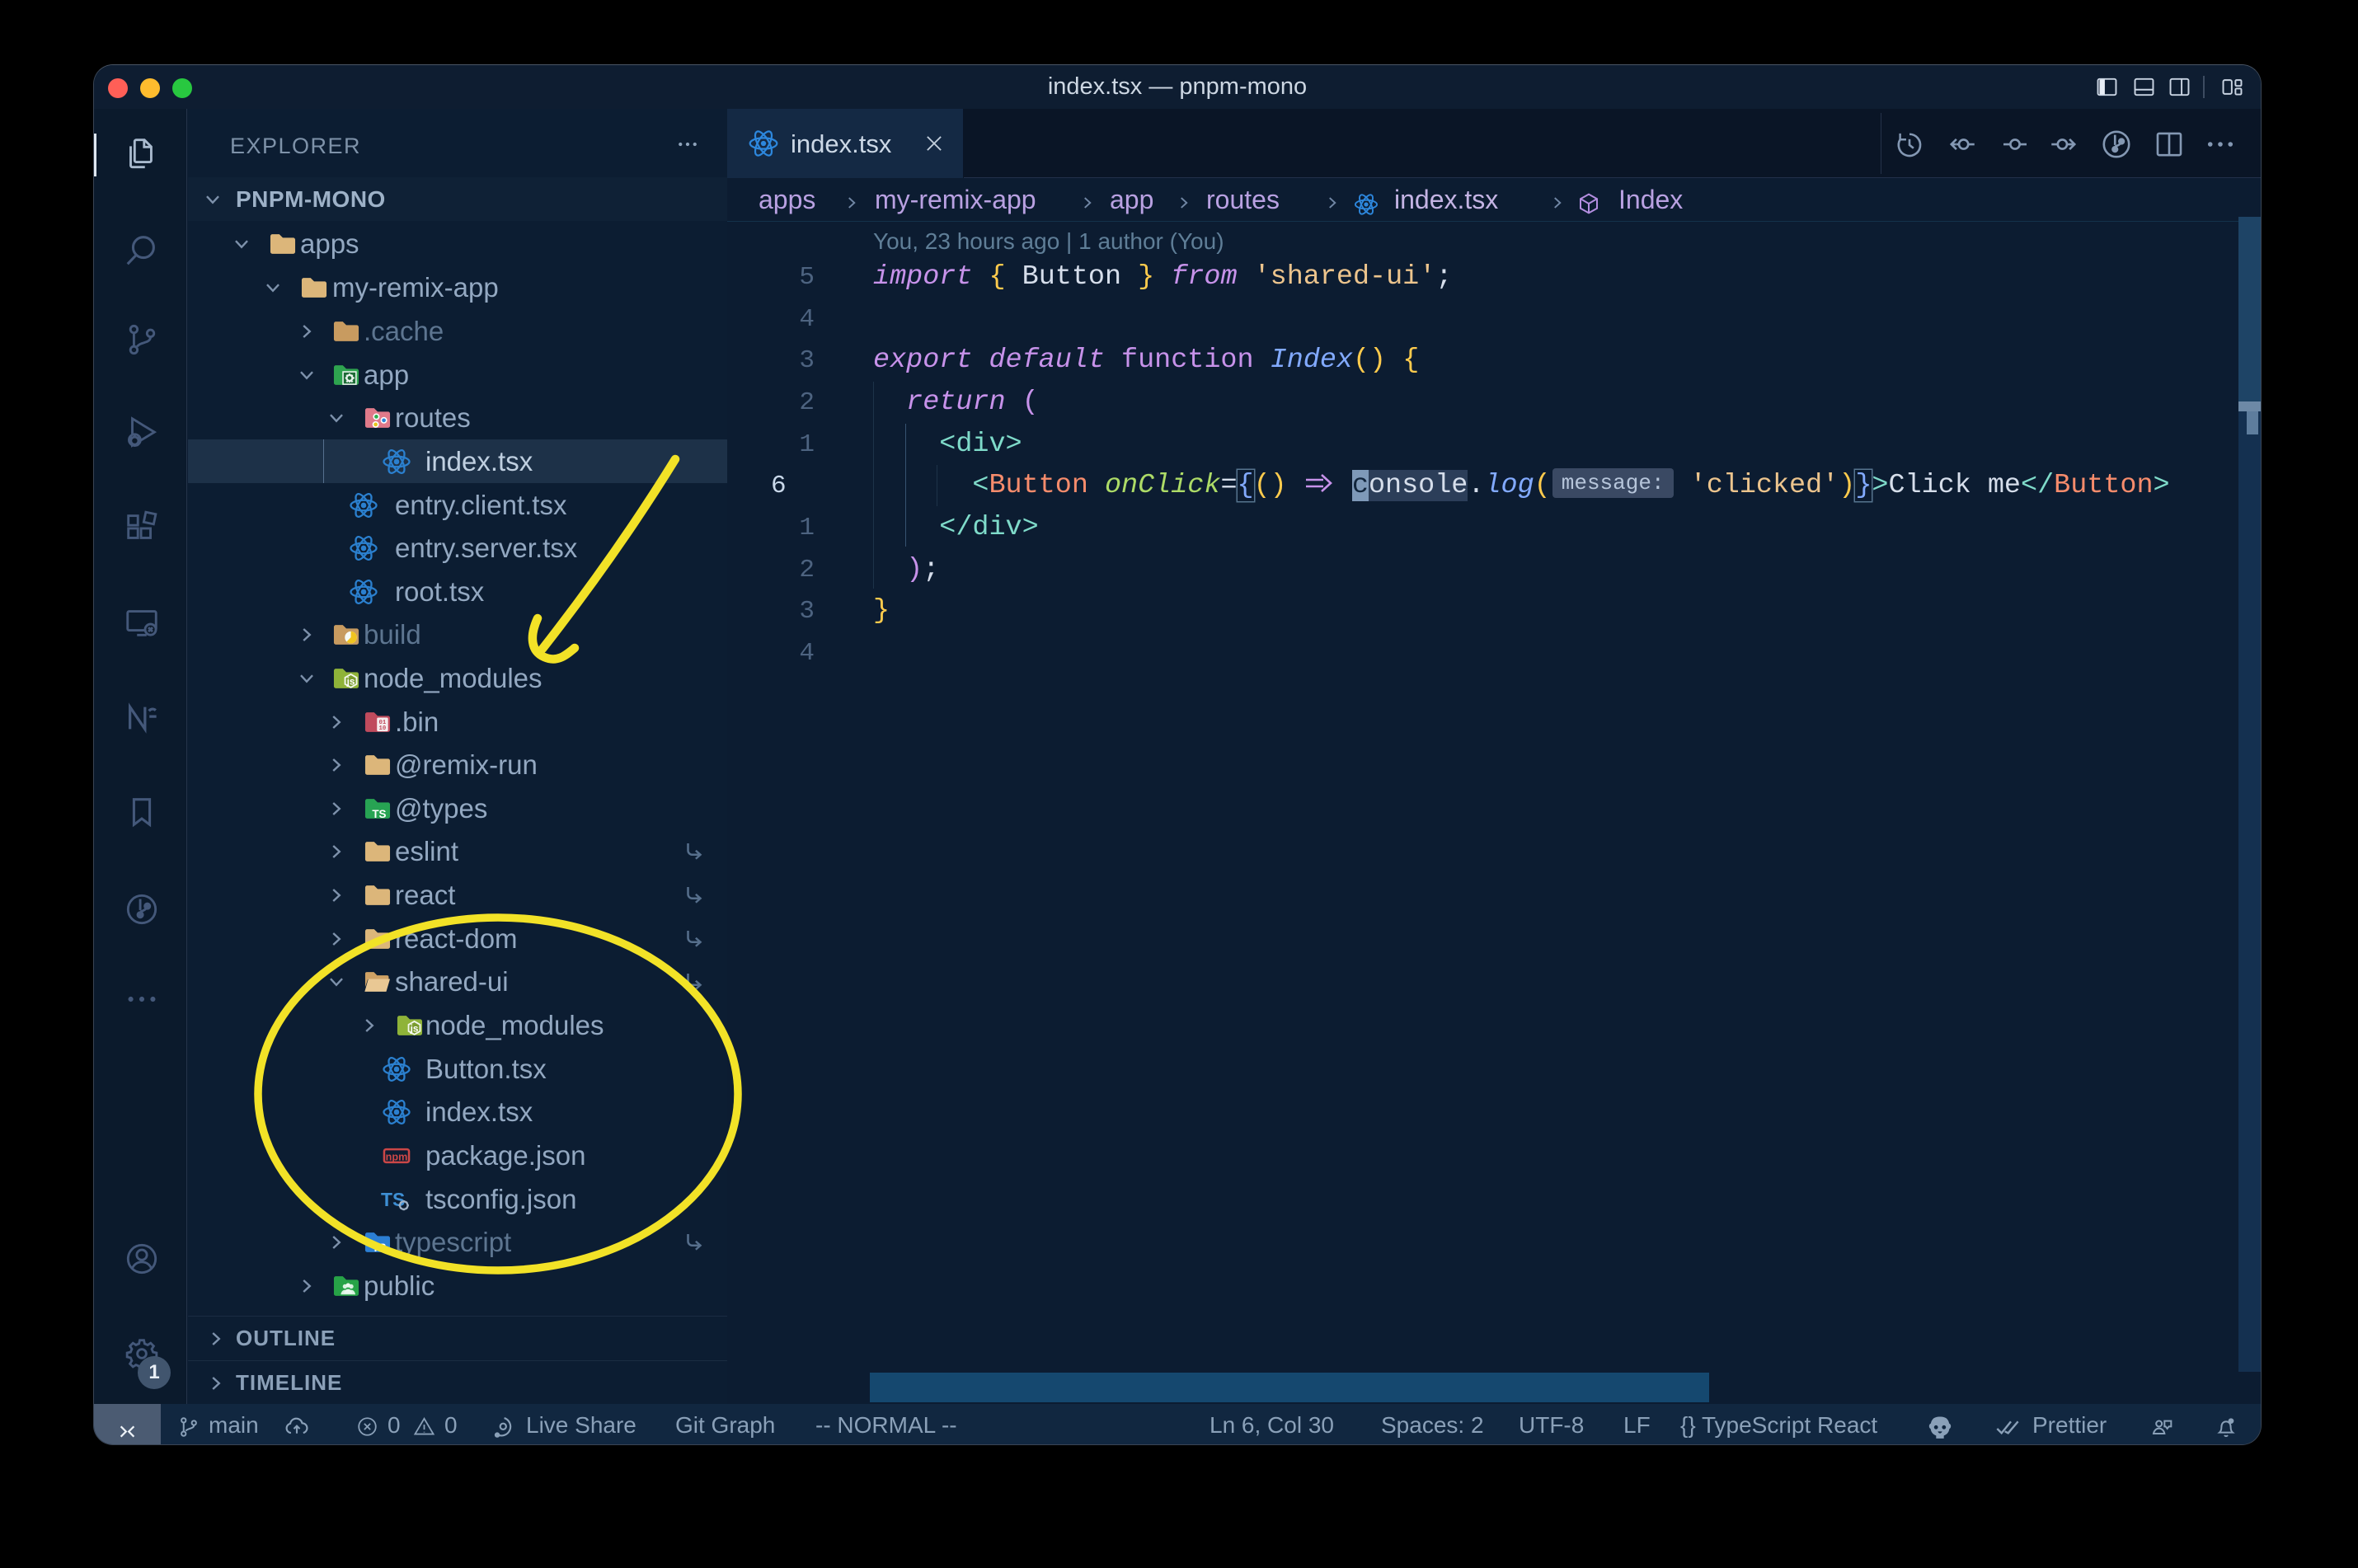  What do you see at coordinates (382, 728) in the screenshot?
I see `svg-text: 10` at bounding box center [382, 728].